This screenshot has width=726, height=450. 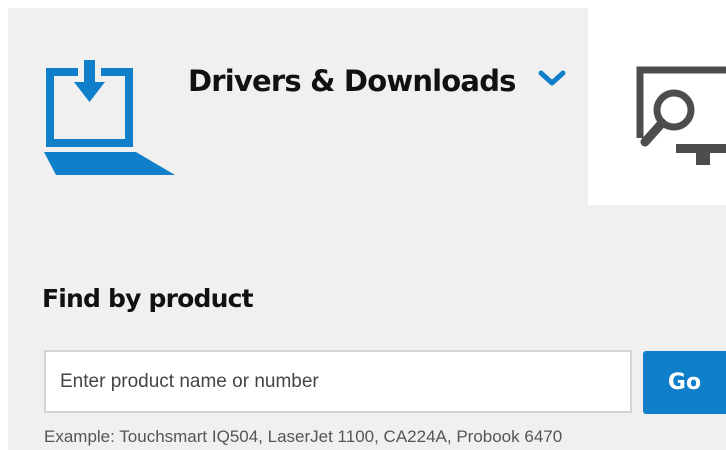 I want to click on drivers-downloads-toggle: Drivers & Downloads, so click(x=377, y=81).